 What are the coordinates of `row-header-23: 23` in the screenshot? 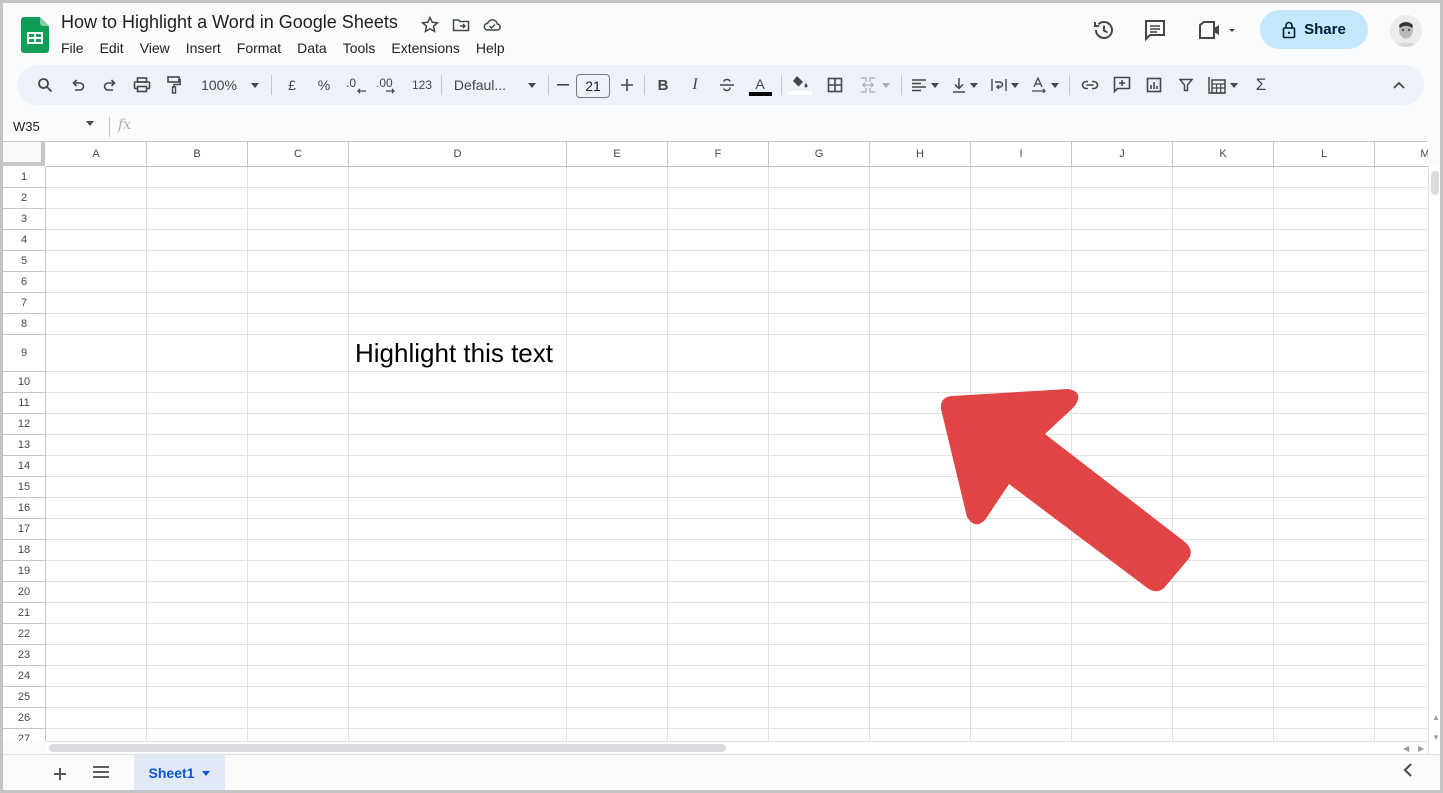 It's located at (24, 655).